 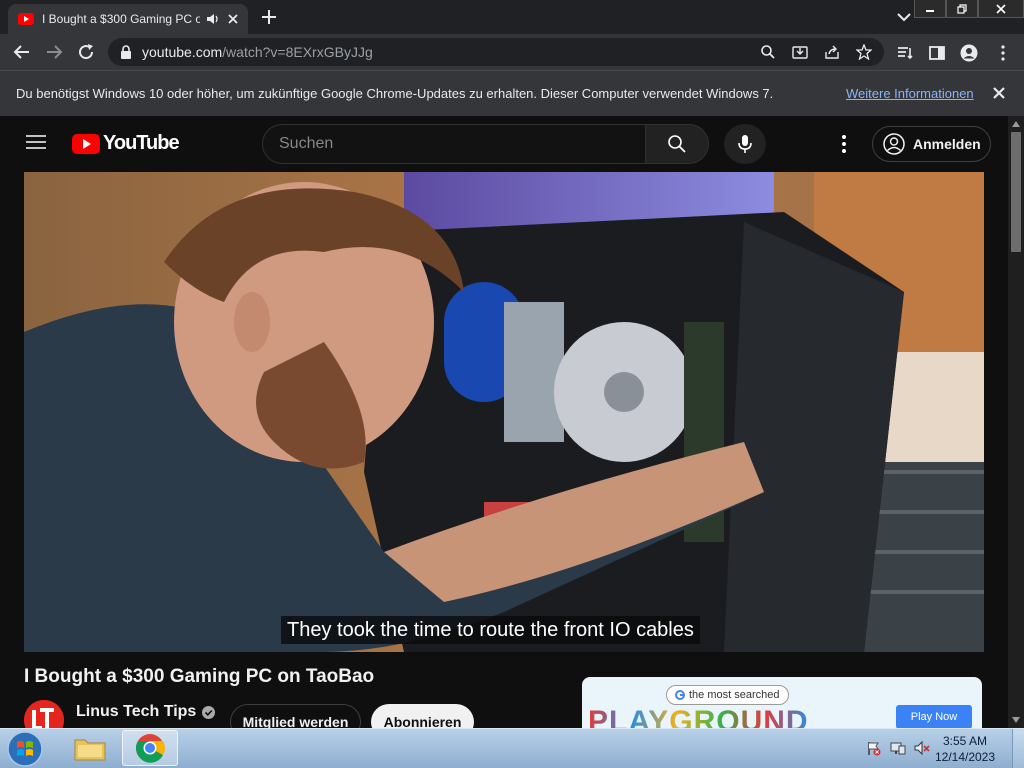 What do you see at coordinates (297, 52) in the screenshot?
I see `url-path: /watch?v=8EXrxGByJJg` at bounding box center [297, 52].